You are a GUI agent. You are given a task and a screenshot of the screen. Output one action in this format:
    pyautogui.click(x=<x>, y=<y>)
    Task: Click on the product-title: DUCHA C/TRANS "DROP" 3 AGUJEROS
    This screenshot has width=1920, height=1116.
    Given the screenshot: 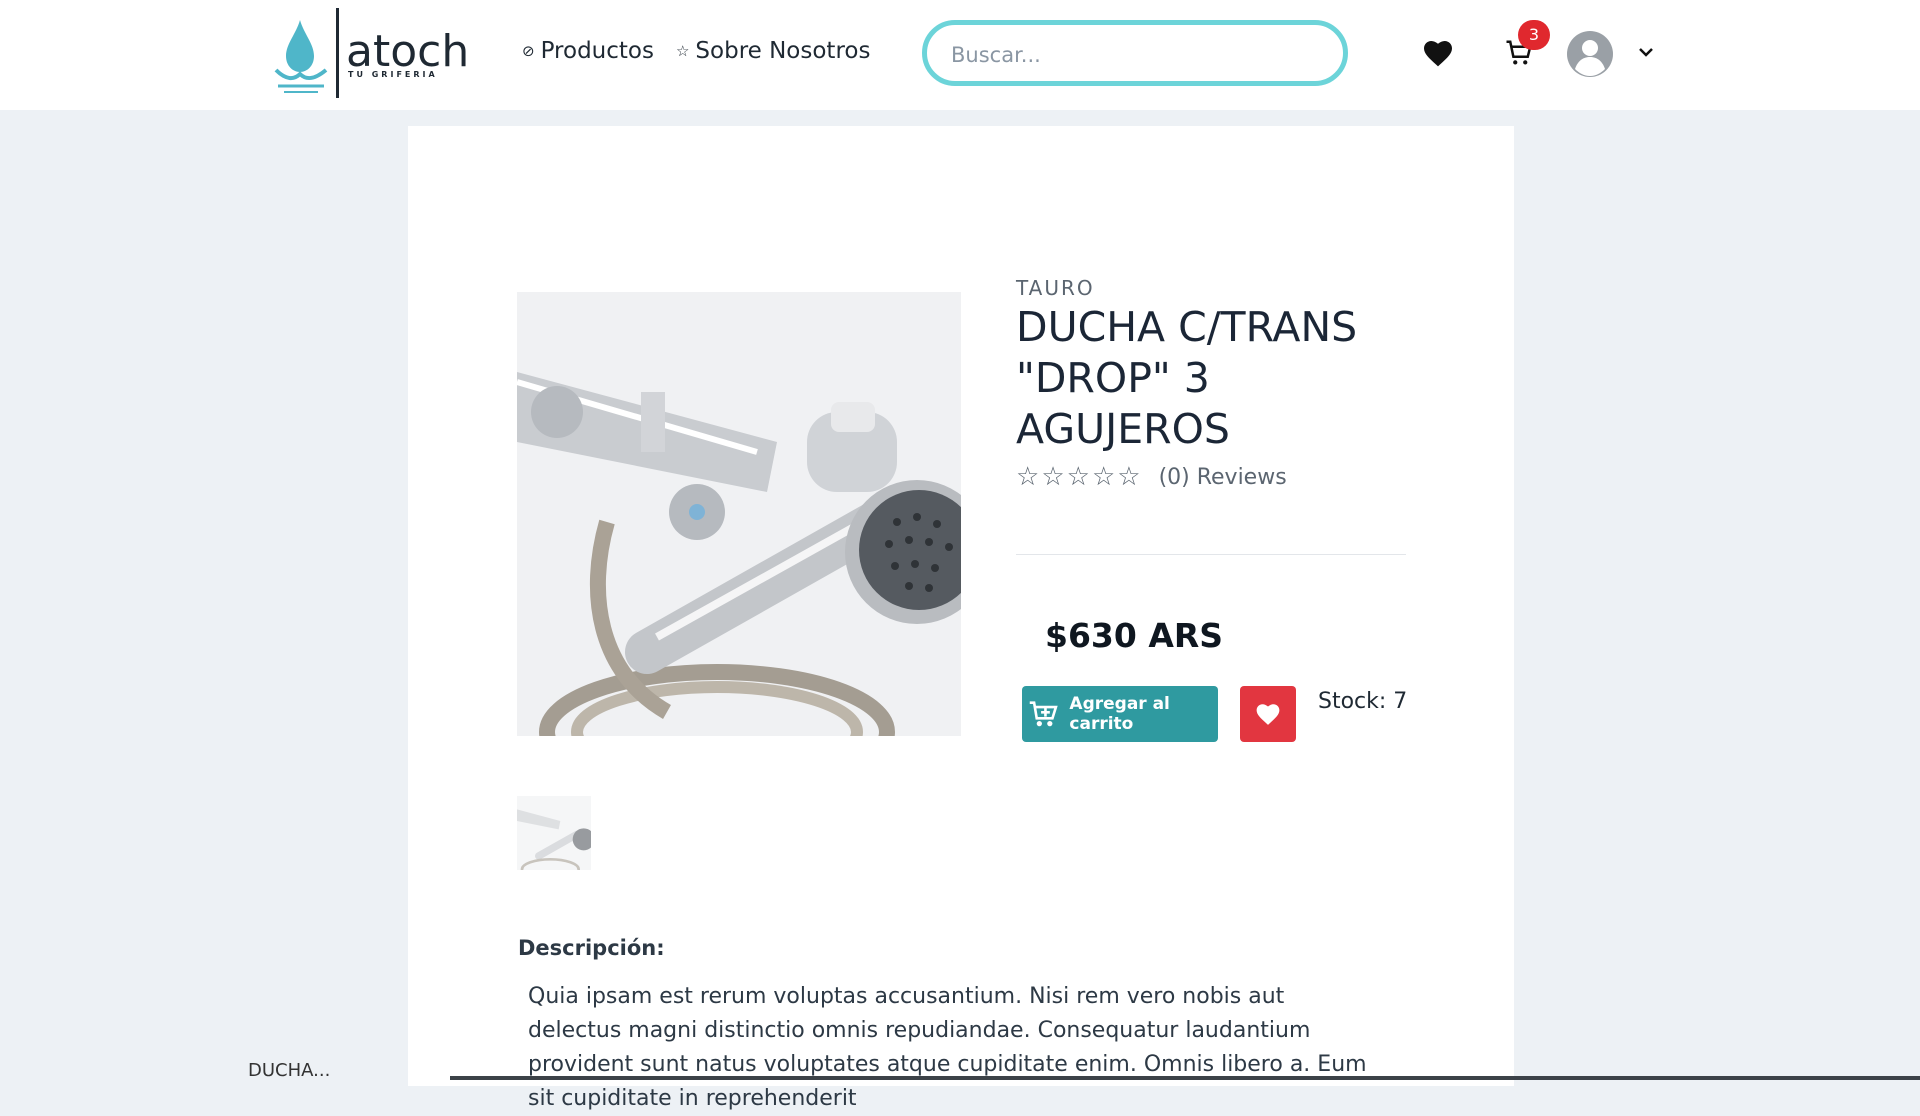 What is the action you would take?
    pyautogui.click(x=1187, y=378)
    